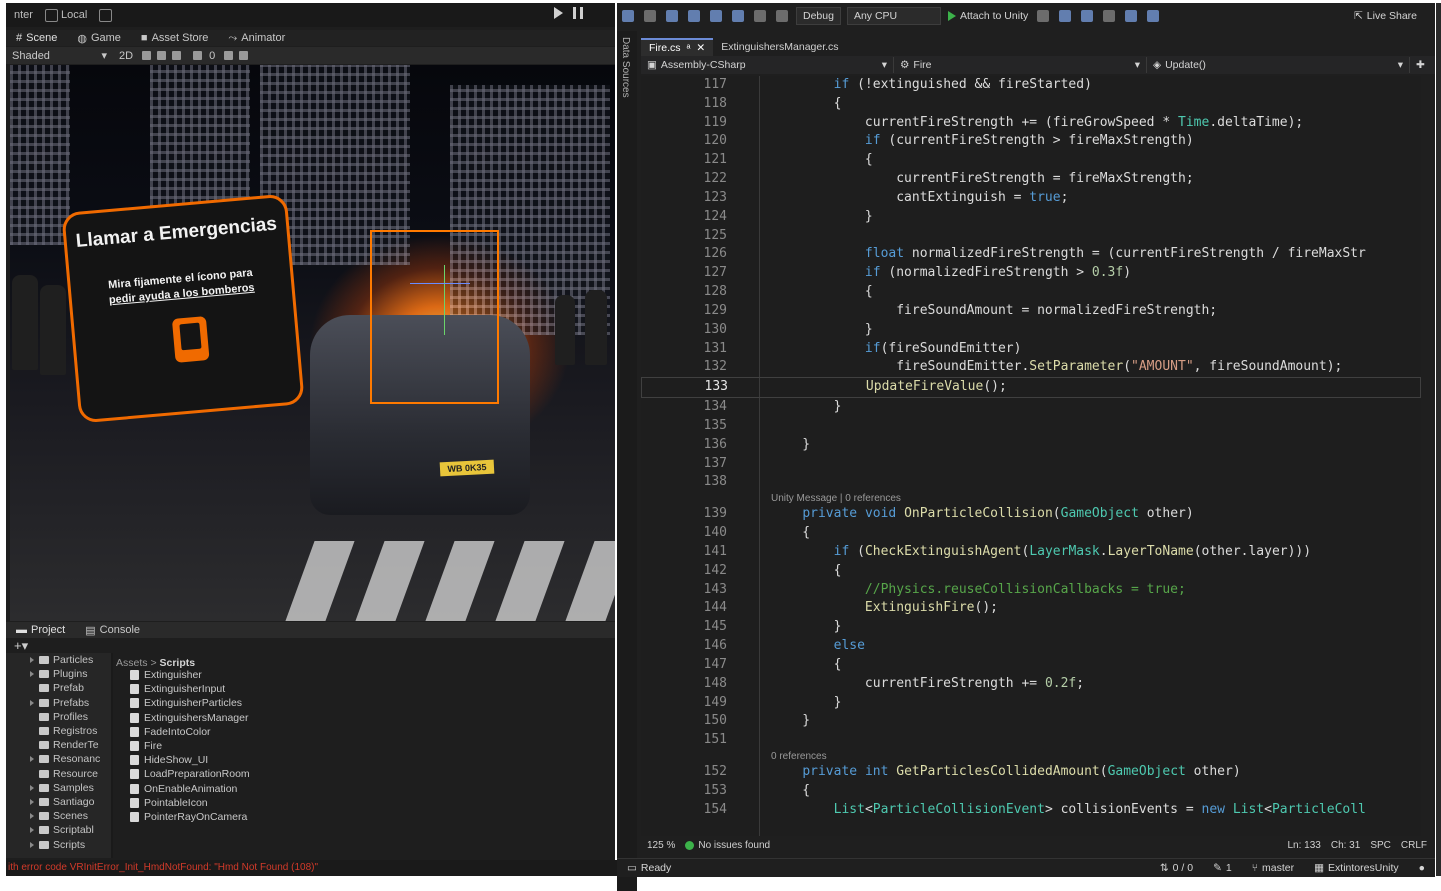  Describe the element at coordinates (58, 774) in the screenshot. I see `folder-tree-item: Resource` at that location.